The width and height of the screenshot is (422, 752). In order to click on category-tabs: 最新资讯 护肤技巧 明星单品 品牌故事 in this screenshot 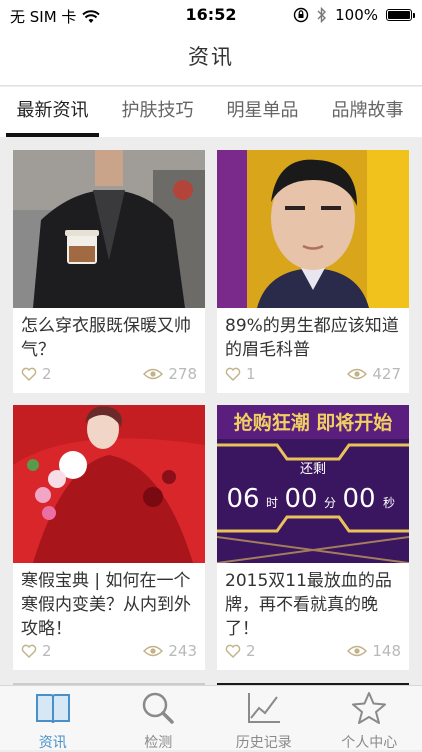, I will do `click(211, 112)`.